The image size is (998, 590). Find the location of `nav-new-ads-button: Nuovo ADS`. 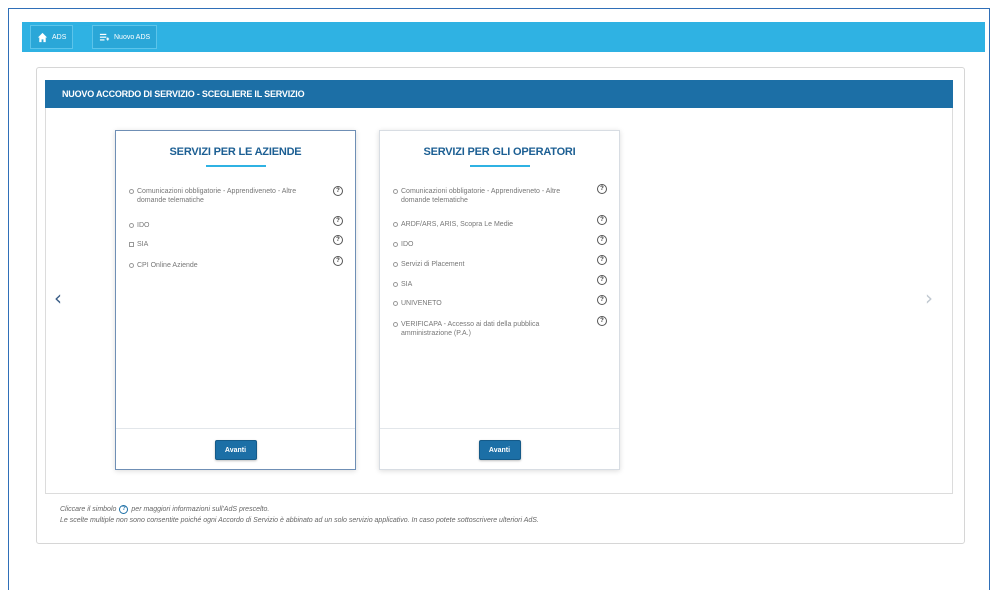

nav-new-ads-button: Nuovo ADS is located at coordinates (125, 37).